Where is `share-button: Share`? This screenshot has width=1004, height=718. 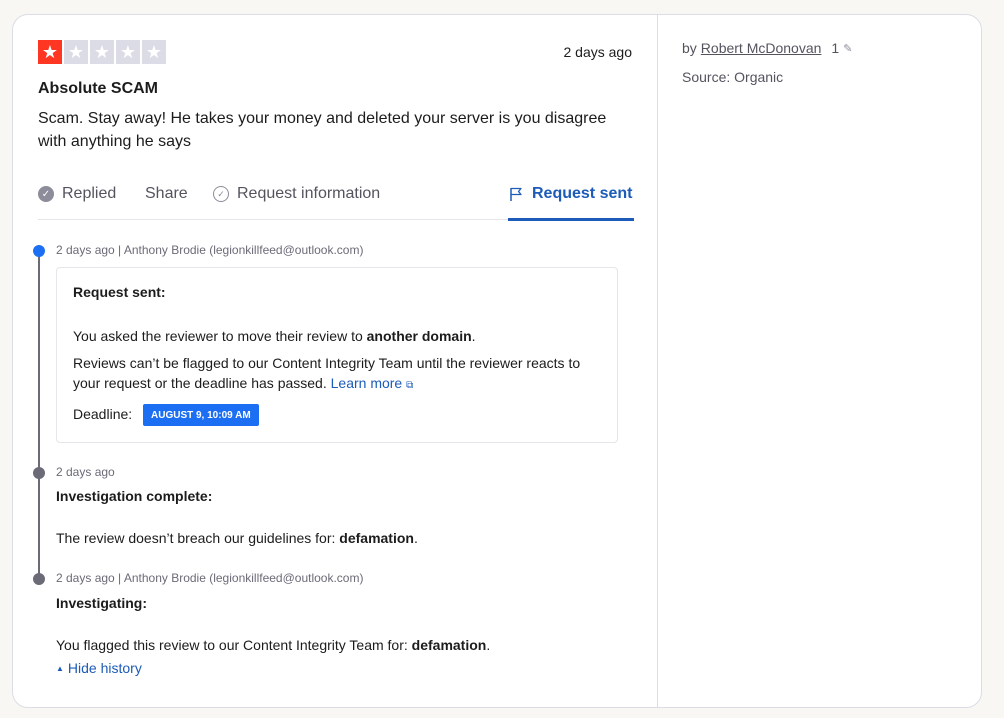
share-button: Share is located at coordinates (166, 194).